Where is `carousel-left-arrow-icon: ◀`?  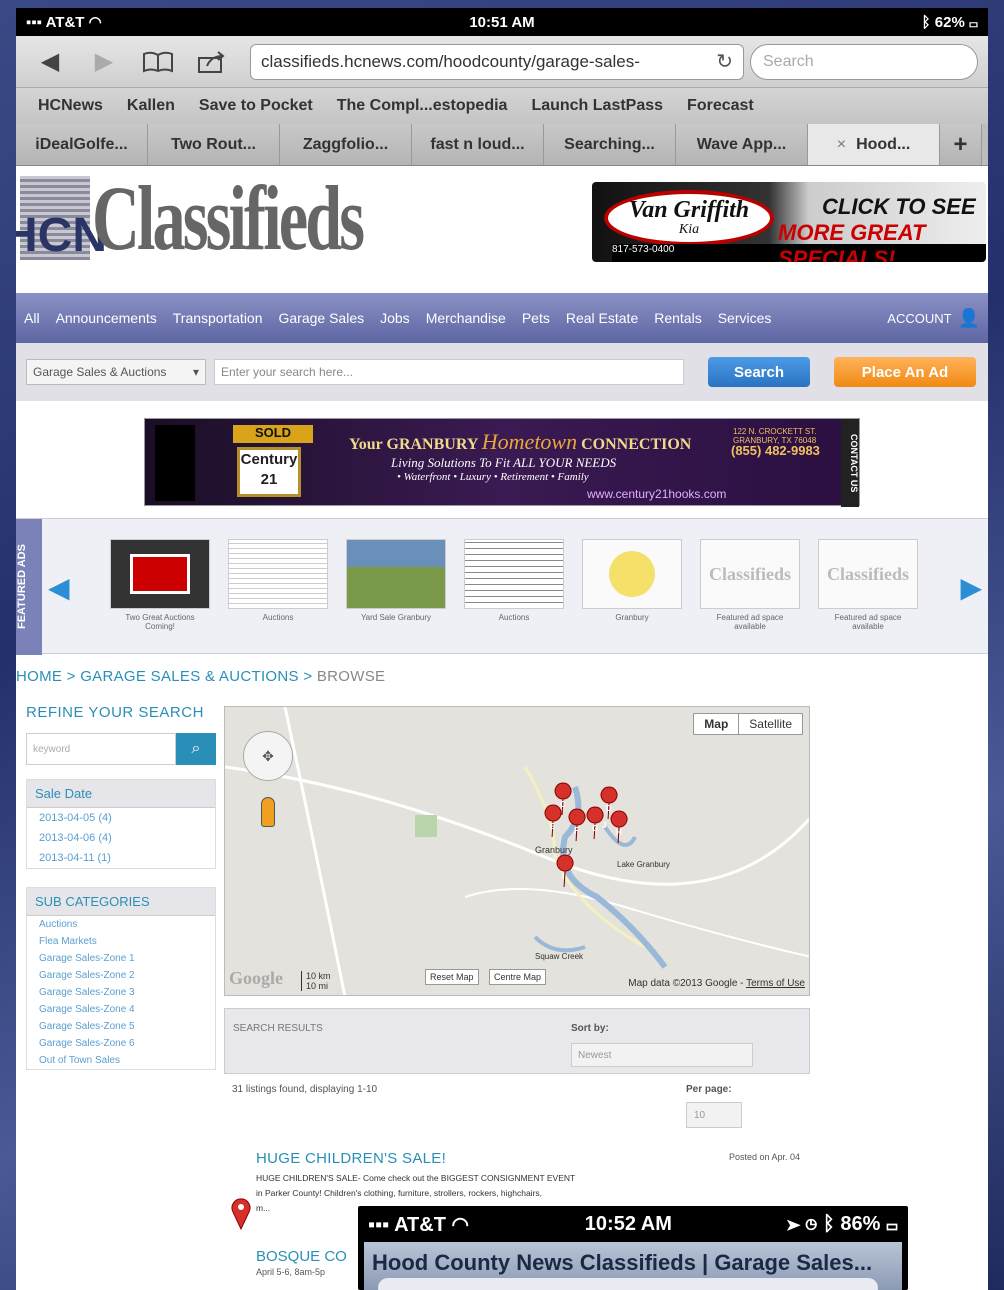 carousel-left-arrow-icon: ◀ is located at coordinates (59, 587).